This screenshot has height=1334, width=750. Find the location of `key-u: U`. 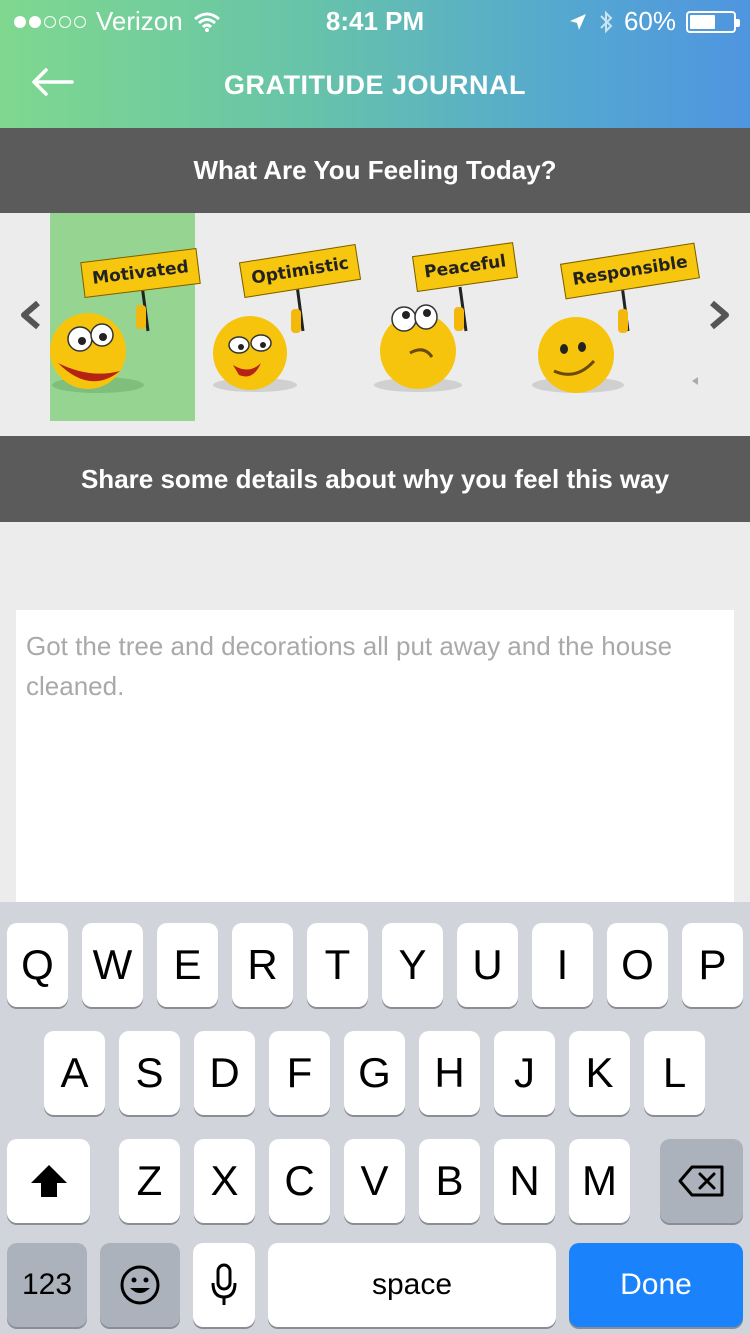

key-u: U is located at coordinates (487, 965).